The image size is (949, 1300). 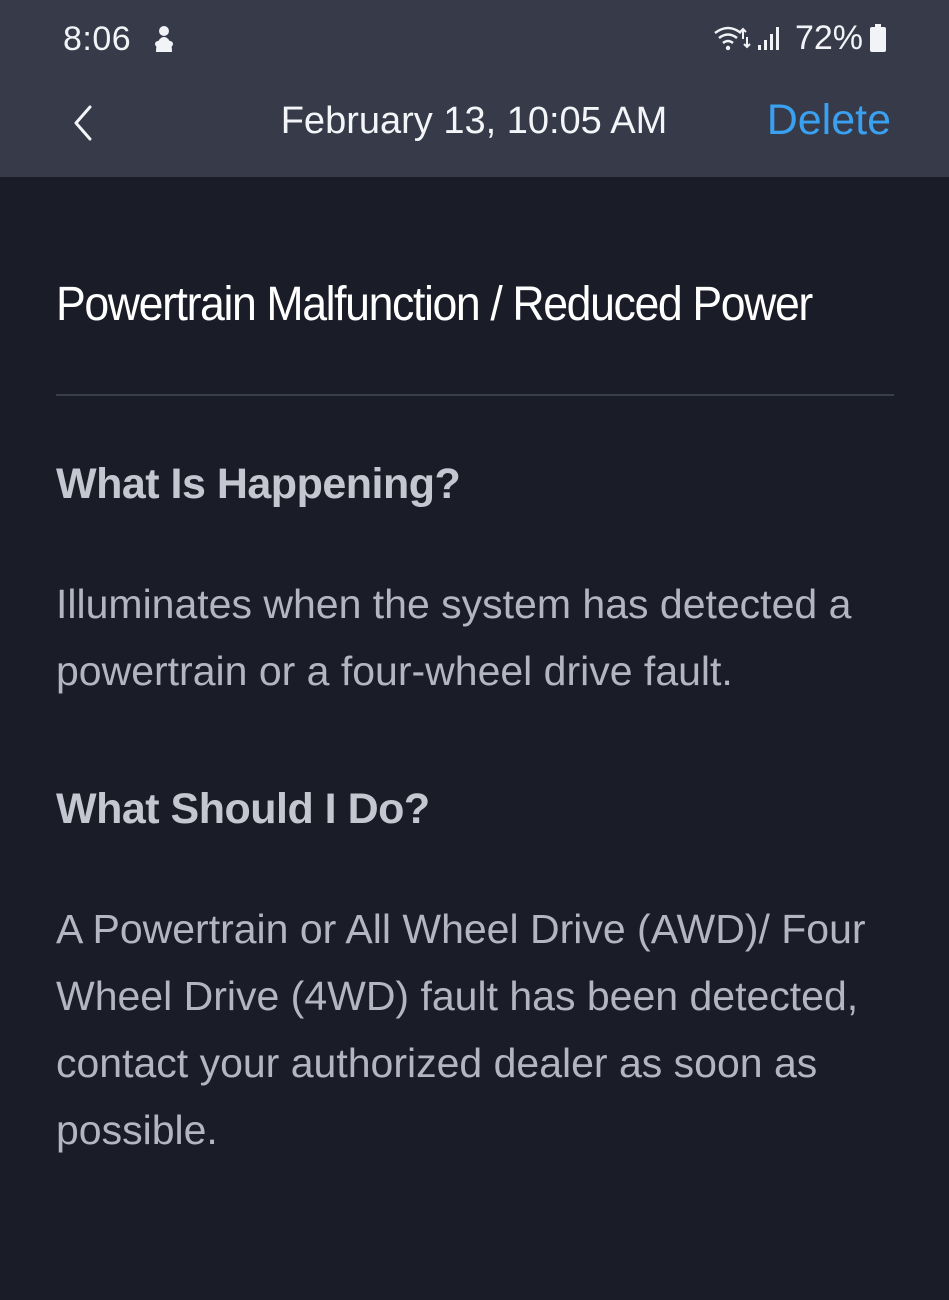 What do you see at coordinates (474, 121) in the screenshot?
I see `page-title: February 13, 10:05 AM` at bounding box center [474, 121].